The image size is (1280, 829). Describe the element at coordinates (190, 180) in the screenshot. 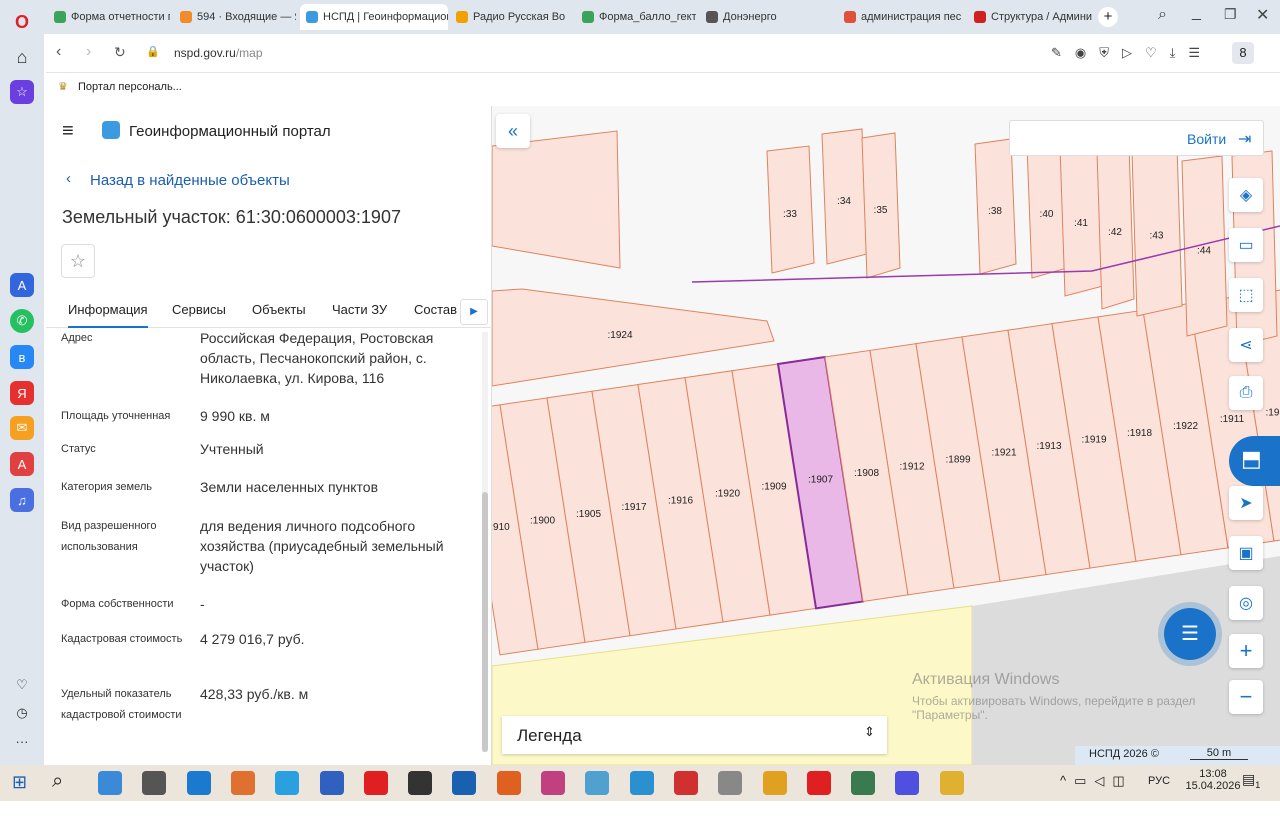

I see `back-link: Назад в найденные объекты` at that location.